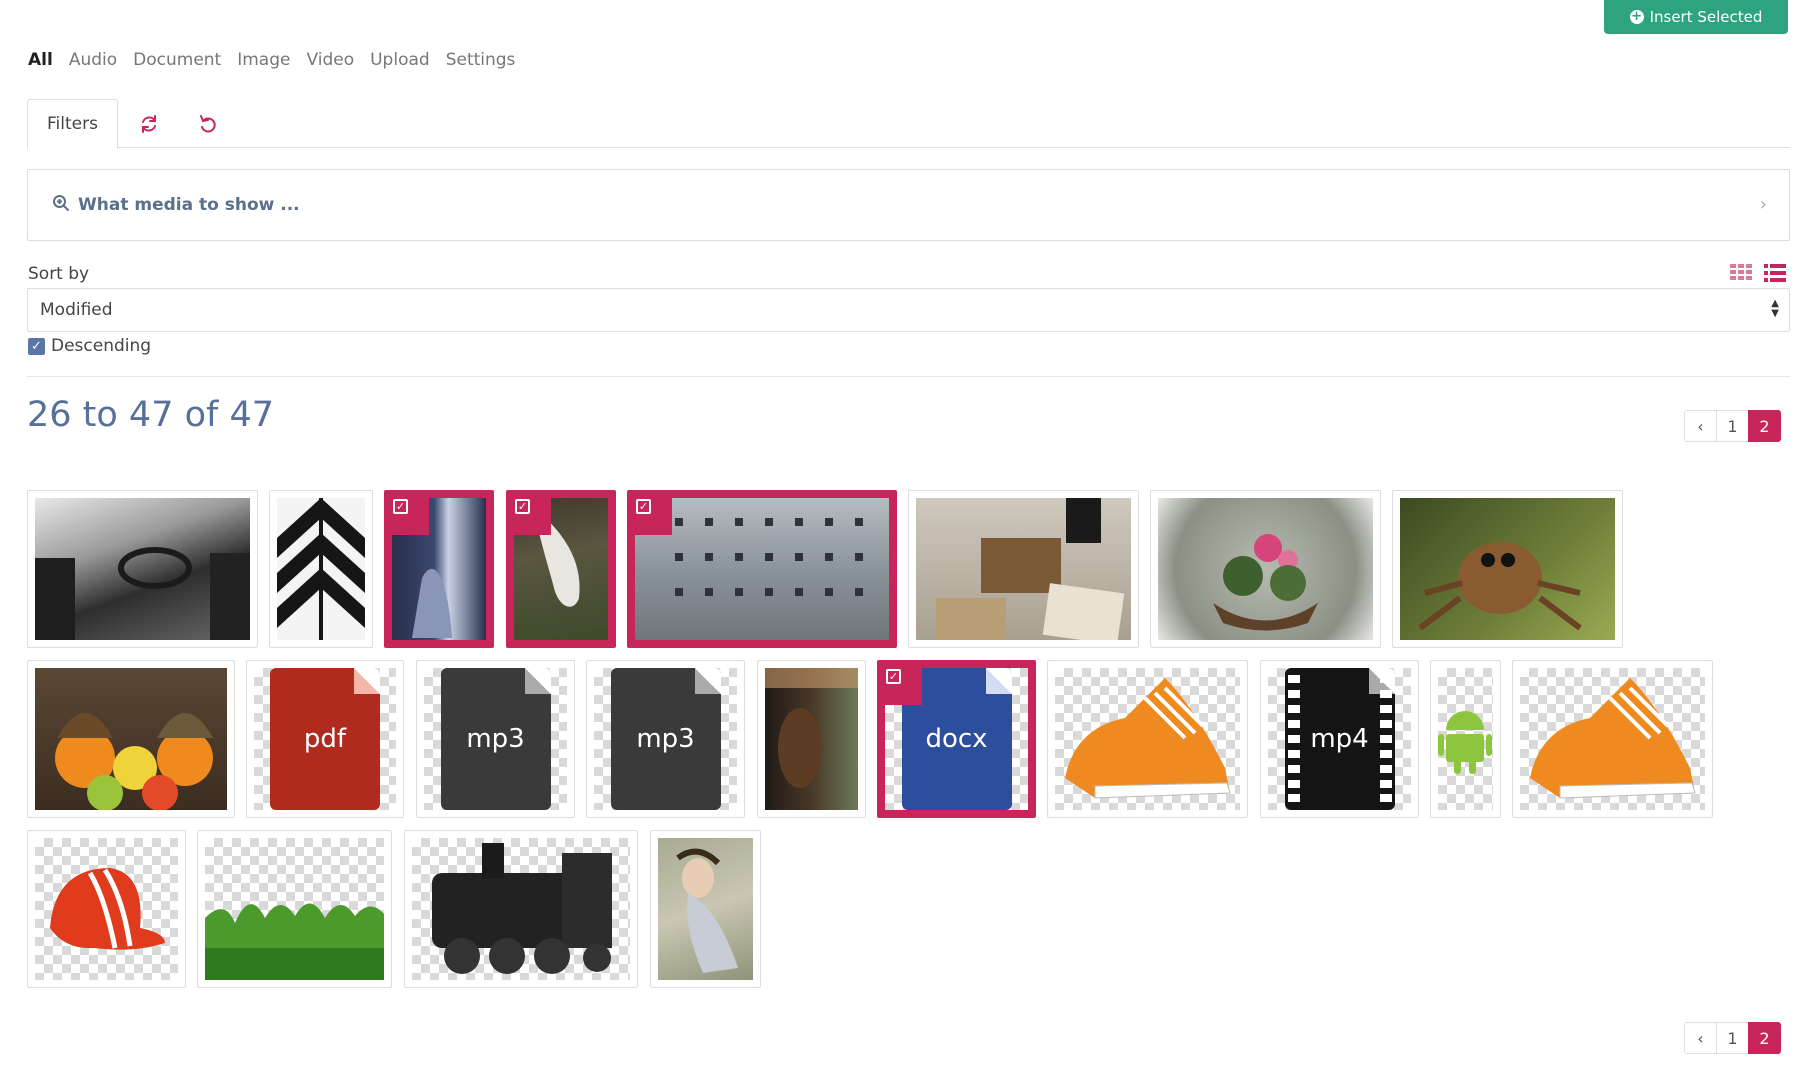 This screenshot has width=1808, height=1067. What do you see at coordinates (481, 60) in the screenshot?
I see `tab-settings: Settings` at bounding box center [481, 60].